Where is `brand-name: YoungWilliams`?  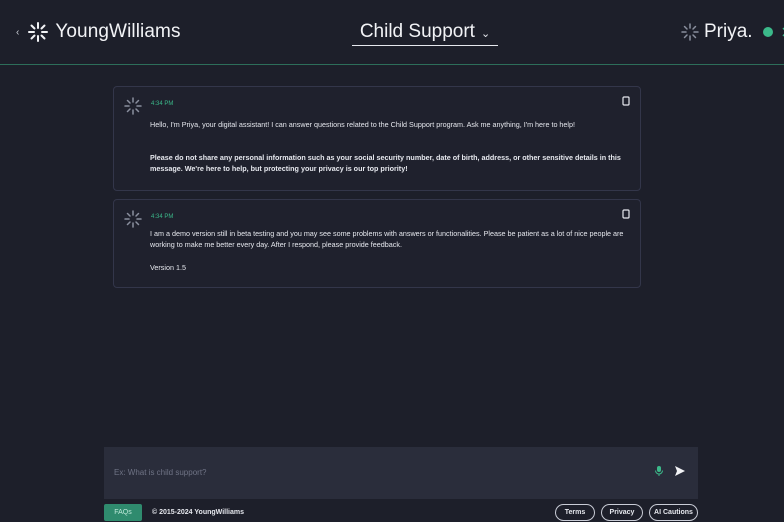 brand-name: YoungWilliams is located at coordinates (118, 31).